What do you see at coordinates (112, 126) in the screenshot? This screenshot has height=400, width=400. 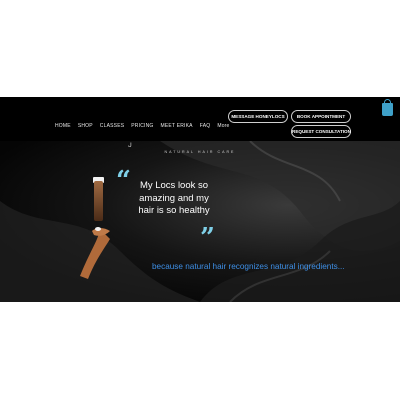 I see `nav-classes: CLASSES` at bounding box center [112, 126].